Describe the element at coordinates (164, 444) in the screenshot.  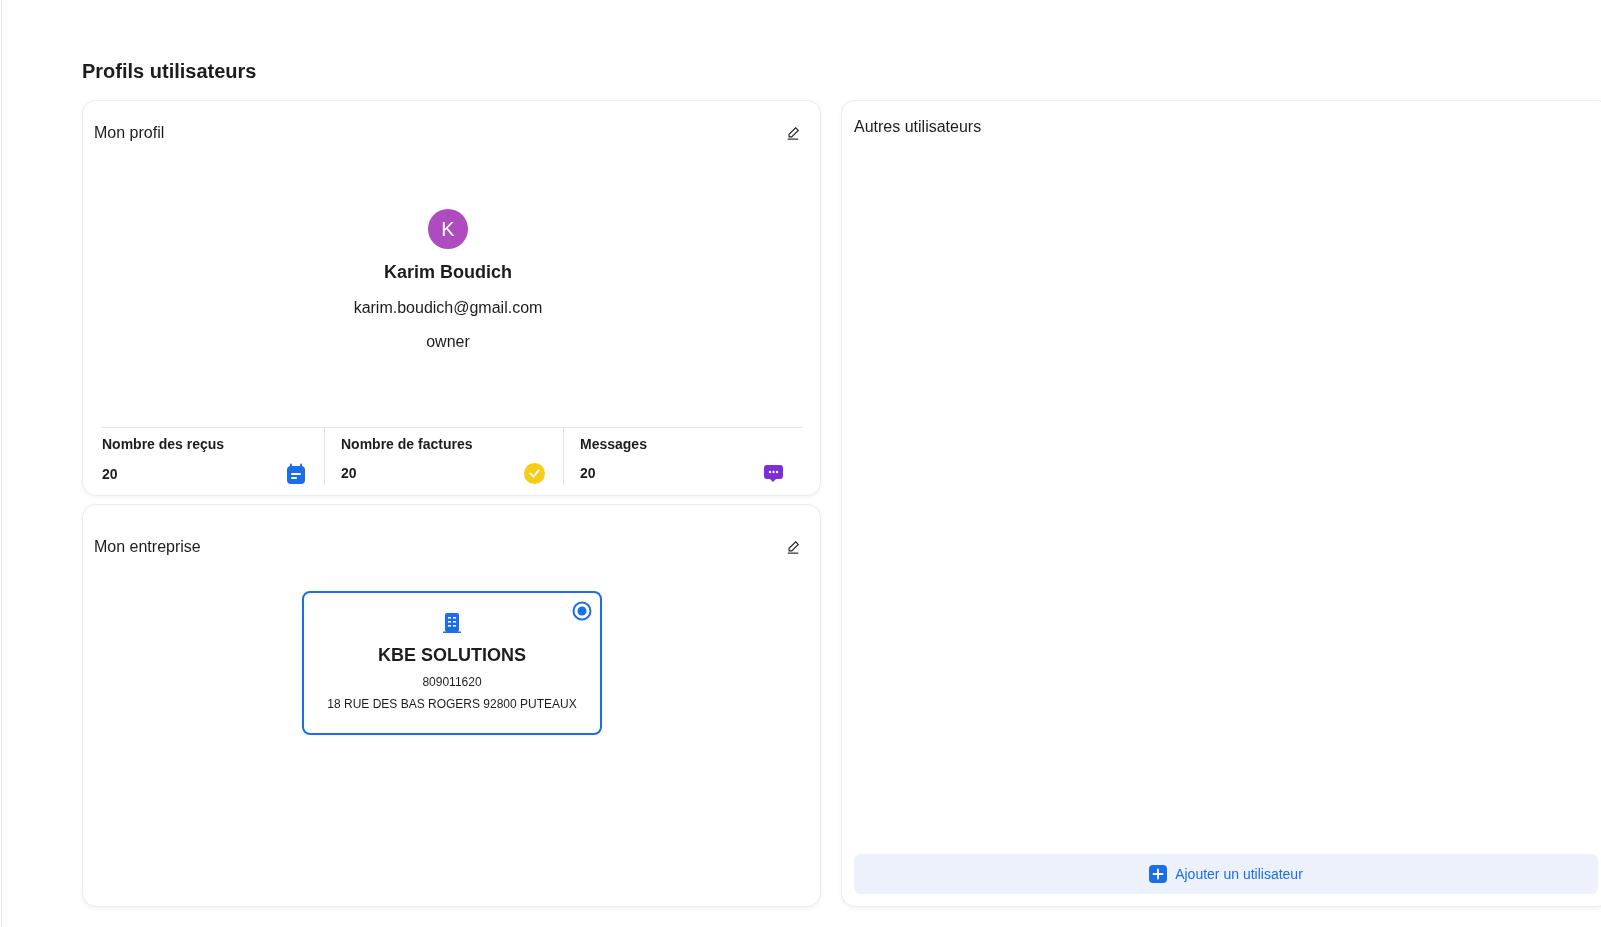
I see `stat-label: Nombre des reçus` at that location.